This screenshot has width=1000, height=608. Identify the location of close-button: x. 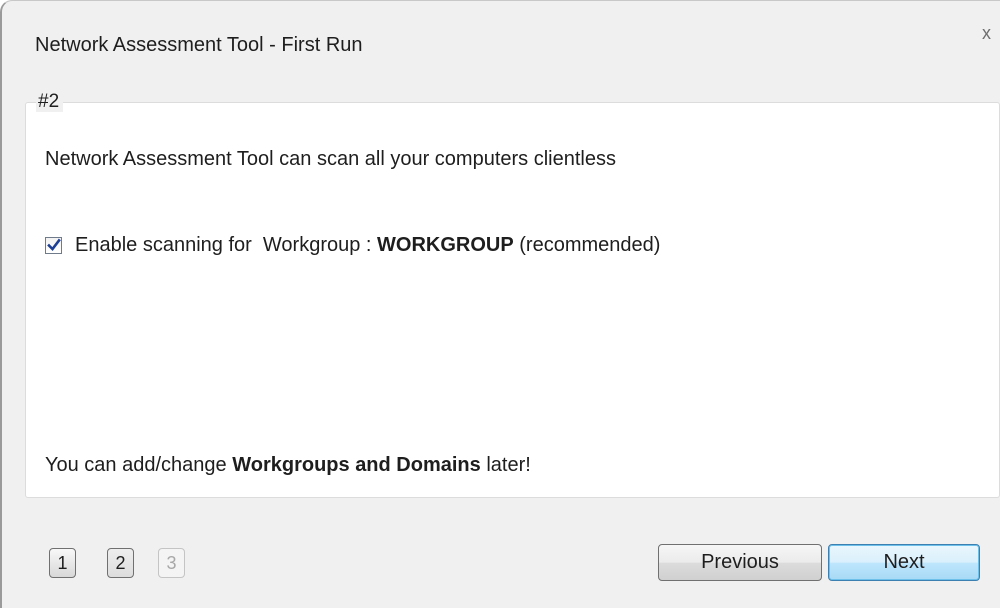
(986, 33).